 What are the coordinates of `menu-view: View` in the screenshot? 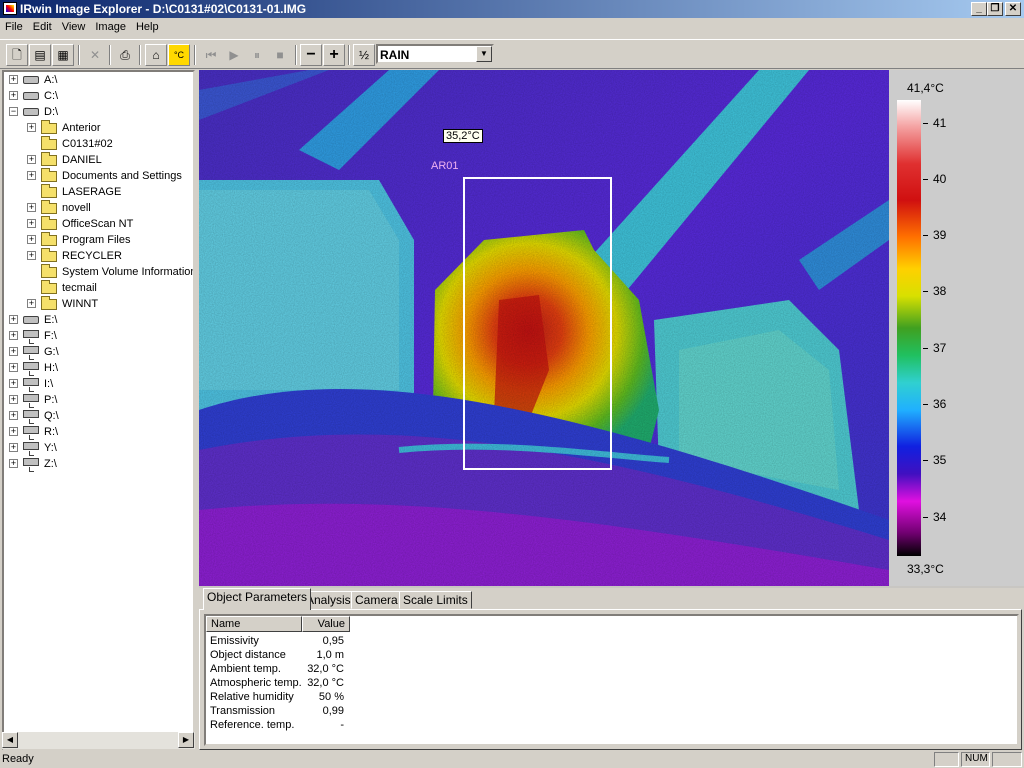 It's located at (74, 26).